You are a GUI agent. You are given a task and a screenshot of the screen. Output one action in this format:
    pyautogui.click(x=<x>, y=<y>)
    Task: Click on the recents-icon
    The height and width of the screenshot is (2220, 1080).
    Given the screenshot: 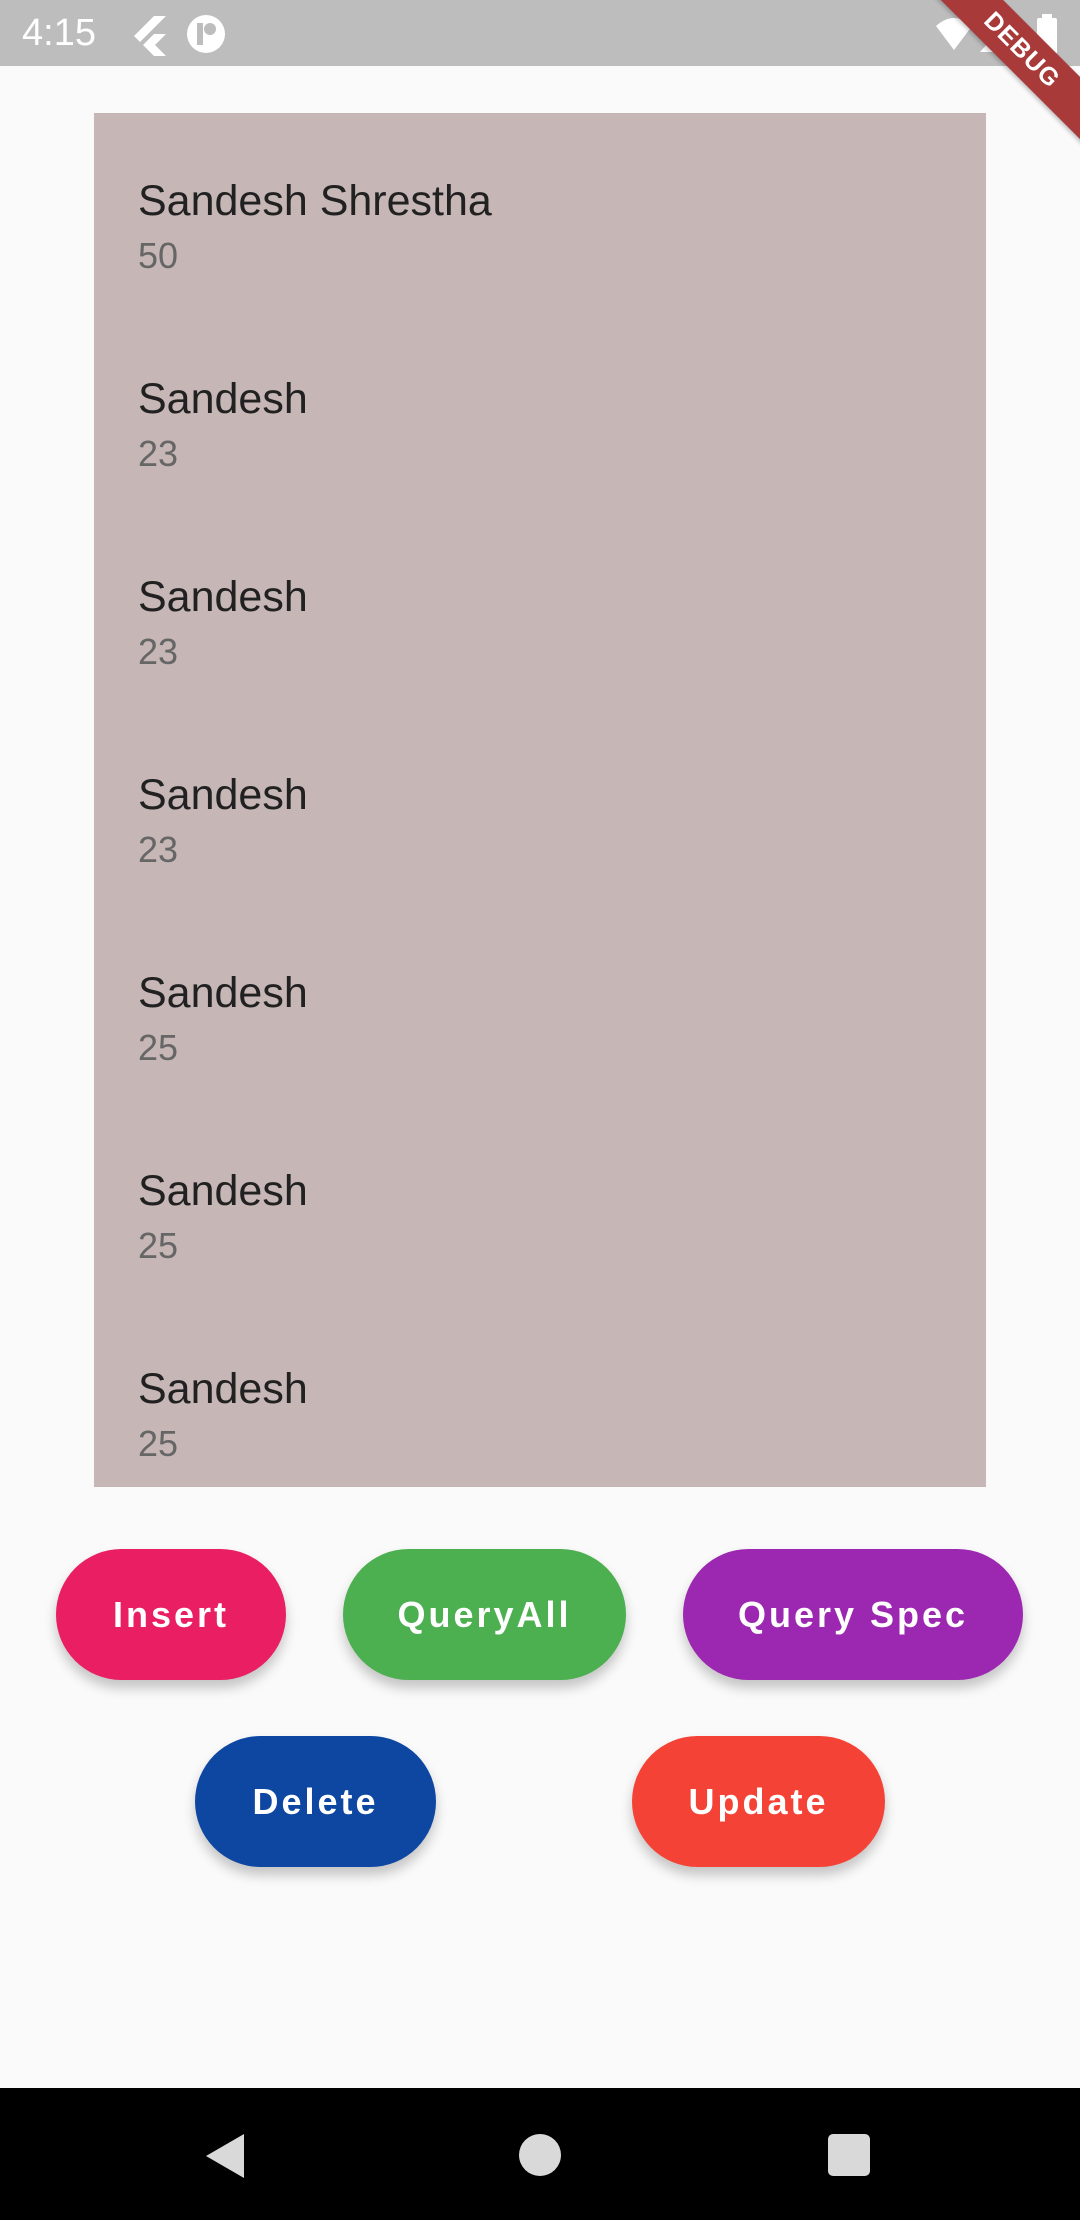 What is the action you would take?
    pyautogui.click(x=849, y=2155)
    